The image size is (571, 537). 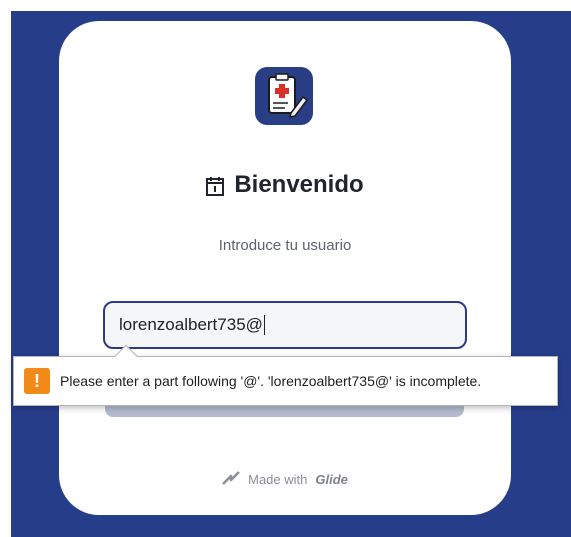 What do you see at coordinates (284, 96) in the screenshot?
I see `medical-clipboard-icon` at bounding box center [284, 96].